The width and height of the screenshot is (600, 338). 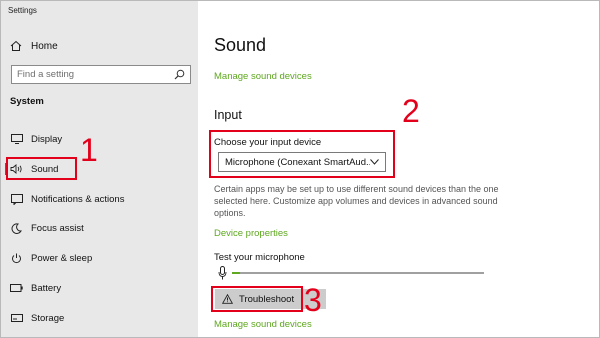 I want to click on sidebar-item-label: Display, so click(x=47, y=139).